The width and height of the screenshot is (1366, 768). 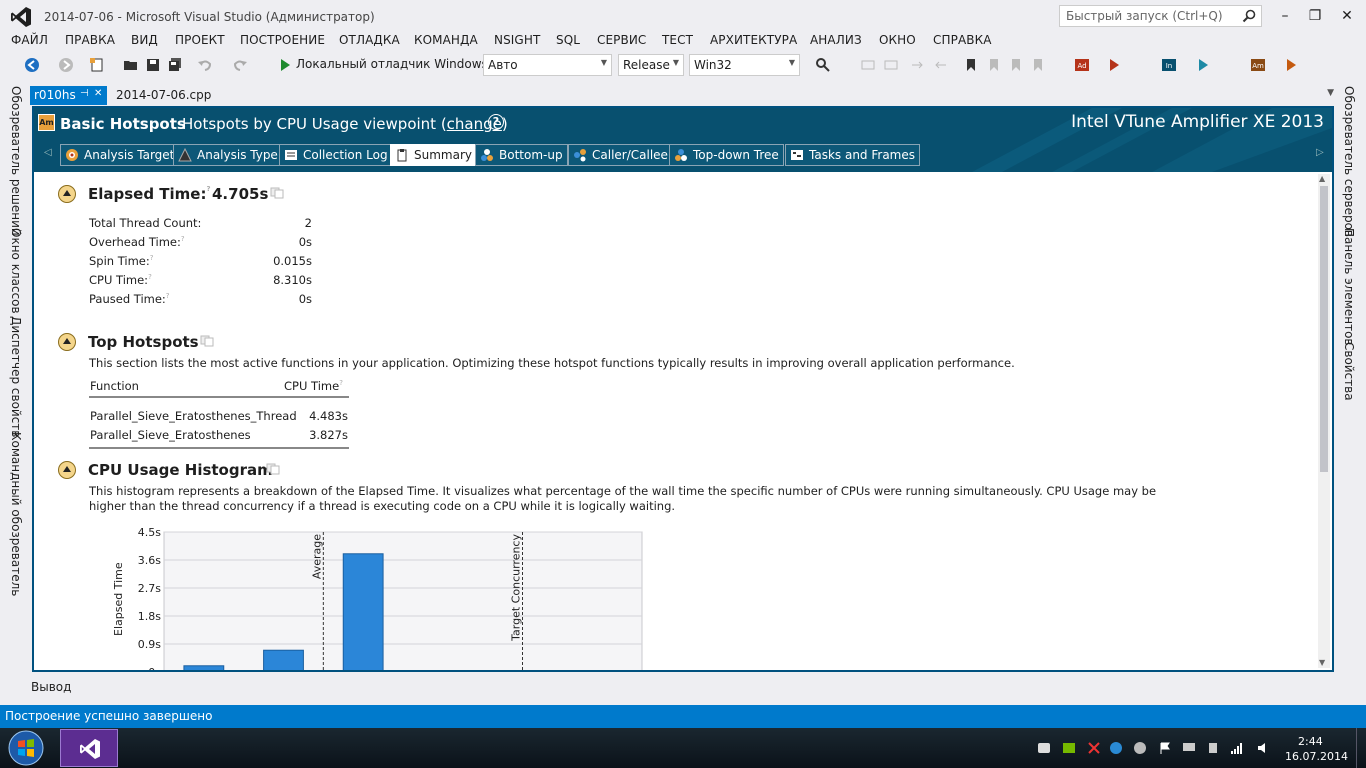 I want to click on pin-icon: ⊣, so click(x=84, y=93).